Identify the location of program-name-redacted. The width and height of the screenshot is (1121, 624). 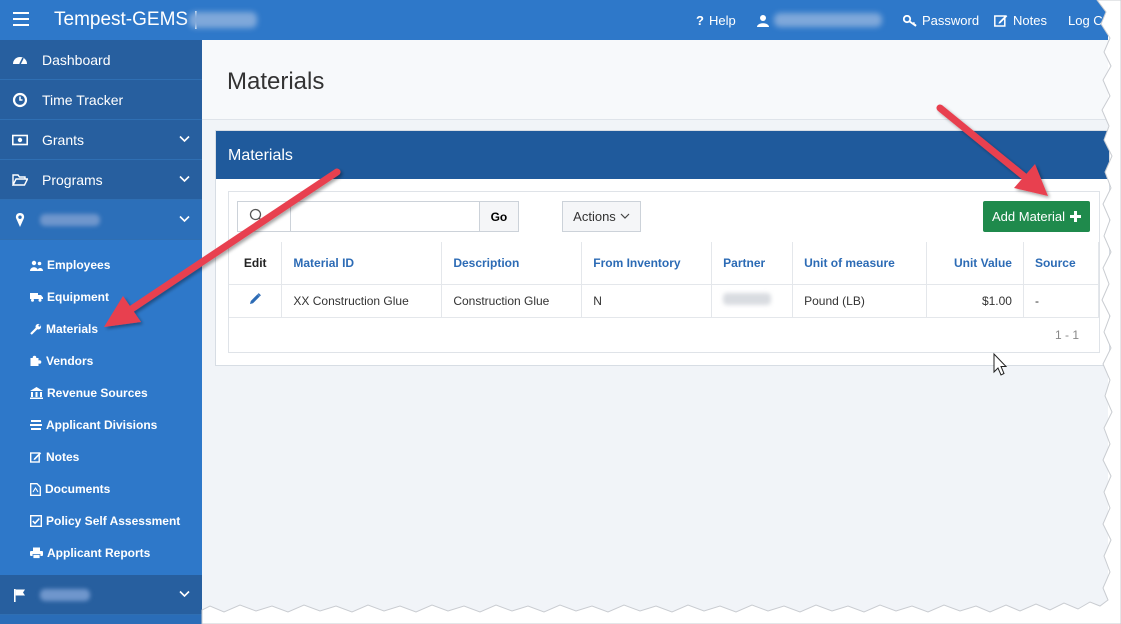
(65, 595).